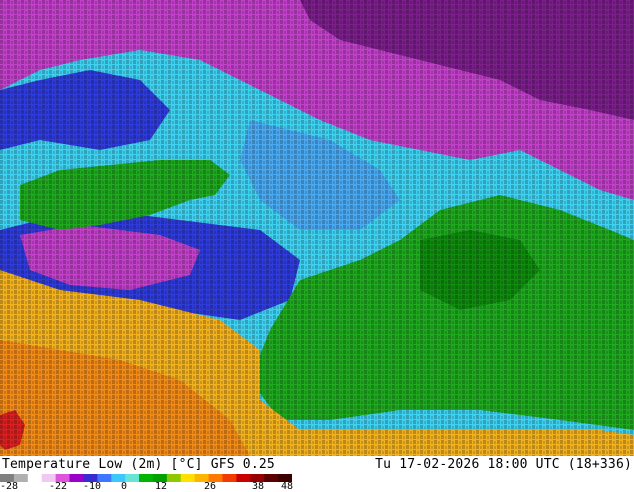 The width and height of the screenshot is (634, 492). Describe the element at coordinates (58, 486) in the screenshot. I see `scale-tick: -22` at that location.